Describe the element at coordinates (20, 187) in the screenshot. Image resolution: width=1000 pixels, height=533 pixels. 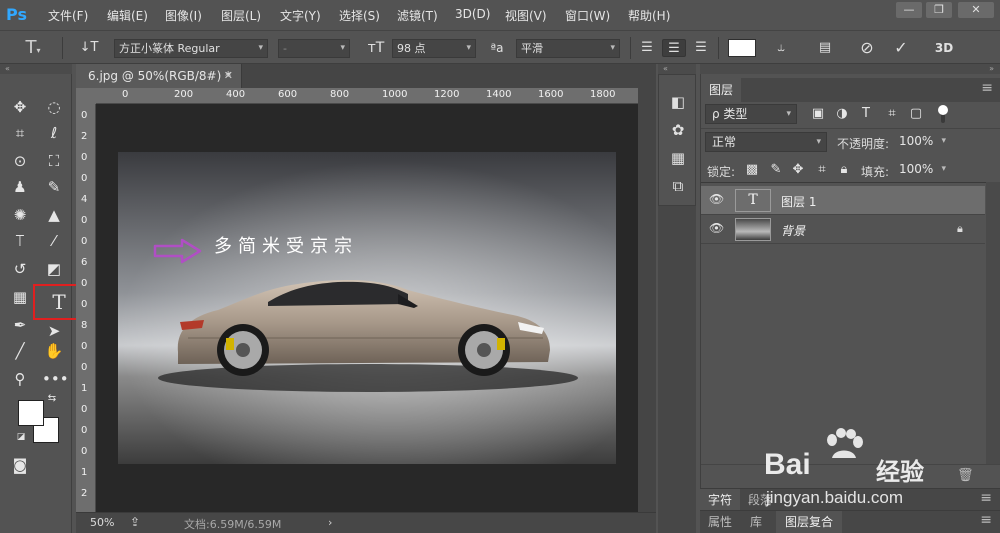
I see `stamp-tool-icon: ♟` at that location.